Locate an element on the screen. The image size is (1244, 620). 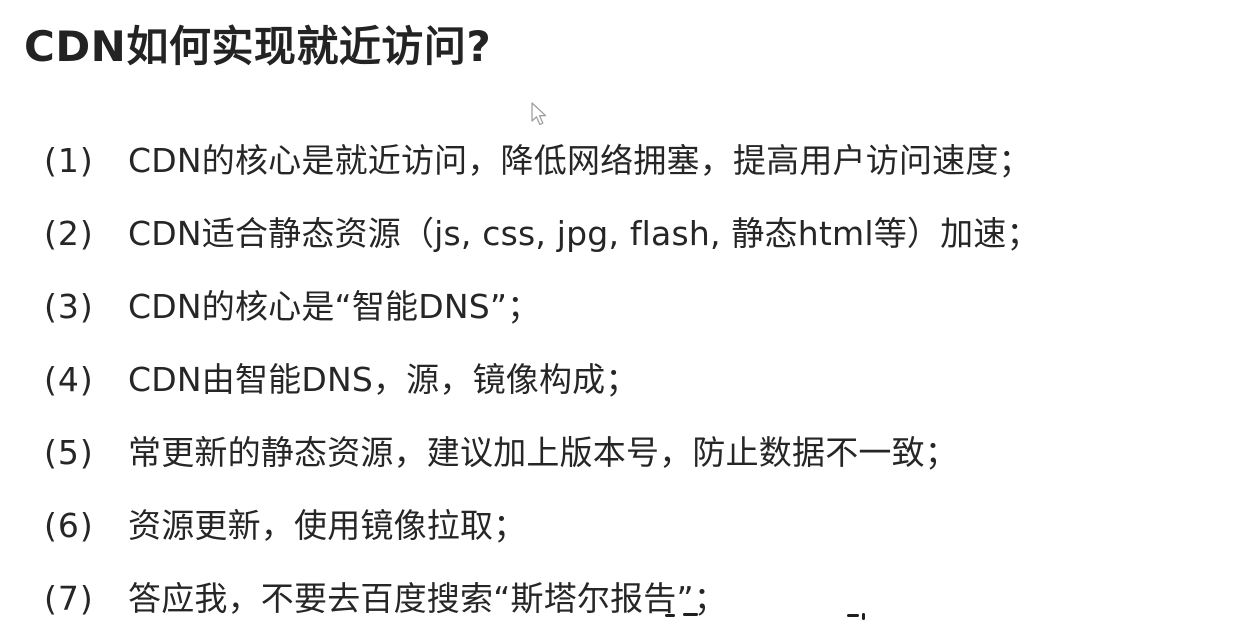
list-item: (6) 资源更新，使用镜像拉取； is located at coordinates (634, 525).